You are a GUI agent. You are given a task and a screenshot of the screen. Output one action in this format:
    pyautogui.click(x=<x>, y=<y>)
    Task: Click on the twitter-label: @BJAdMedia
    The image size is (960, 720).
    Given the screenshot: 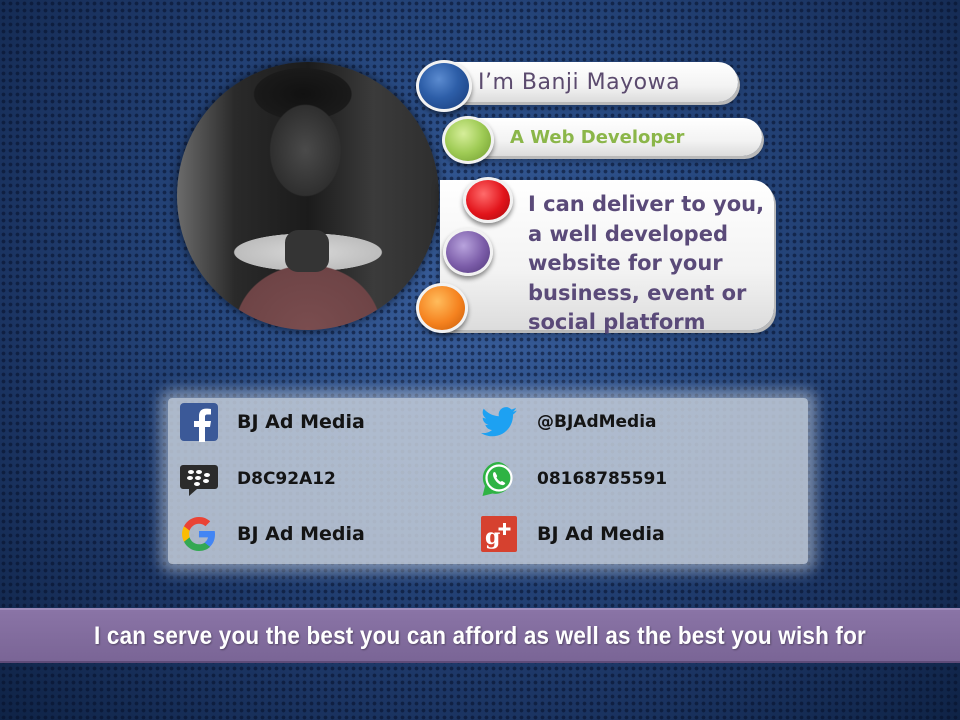 What is the action you would take?
    pyautogui.click(x=597, y=422)
    